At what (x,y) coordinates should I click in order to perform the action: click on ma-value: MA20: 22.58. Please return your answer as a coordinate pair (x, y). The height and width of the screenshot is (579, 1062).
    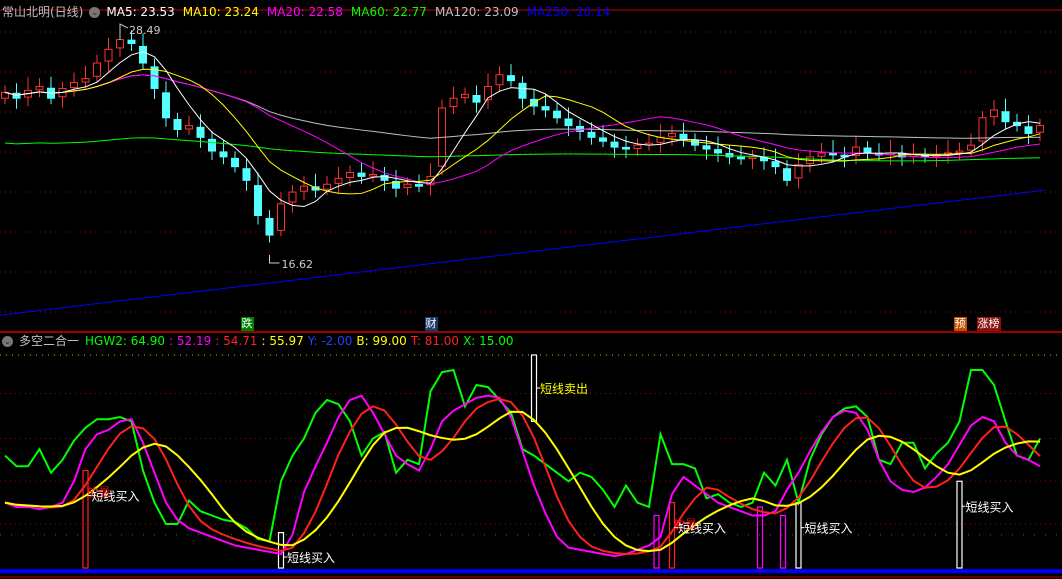
    Looking at the image, I should click on (304, 12).